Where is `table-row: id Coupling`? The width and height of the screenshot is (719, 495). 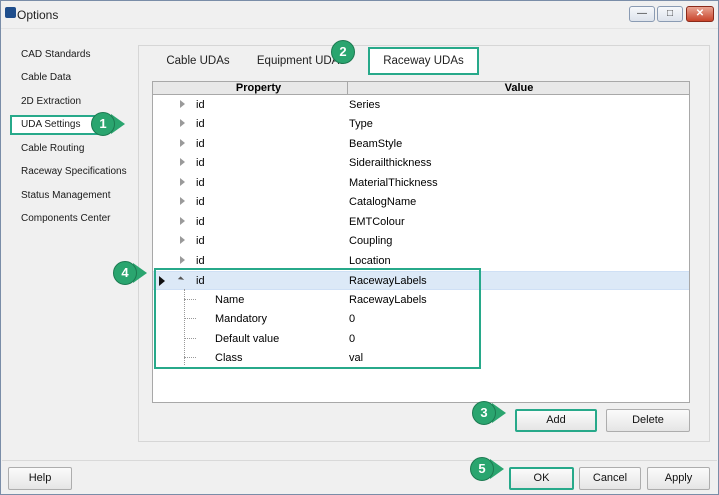 table-row: id Coupling is located at coordinates (421, 241).